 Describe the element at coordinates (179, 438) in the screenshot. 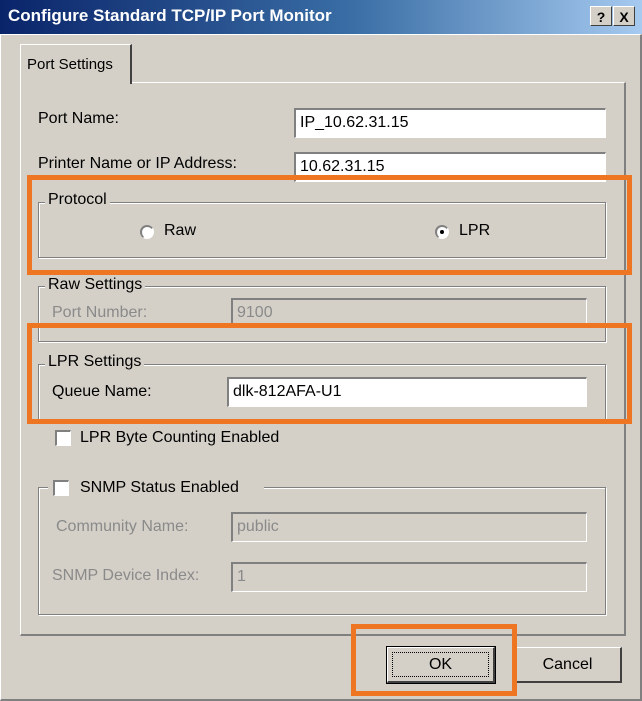

I see `lpr-byte-counting-label: LPR Byte Counting Enabled` at that location.